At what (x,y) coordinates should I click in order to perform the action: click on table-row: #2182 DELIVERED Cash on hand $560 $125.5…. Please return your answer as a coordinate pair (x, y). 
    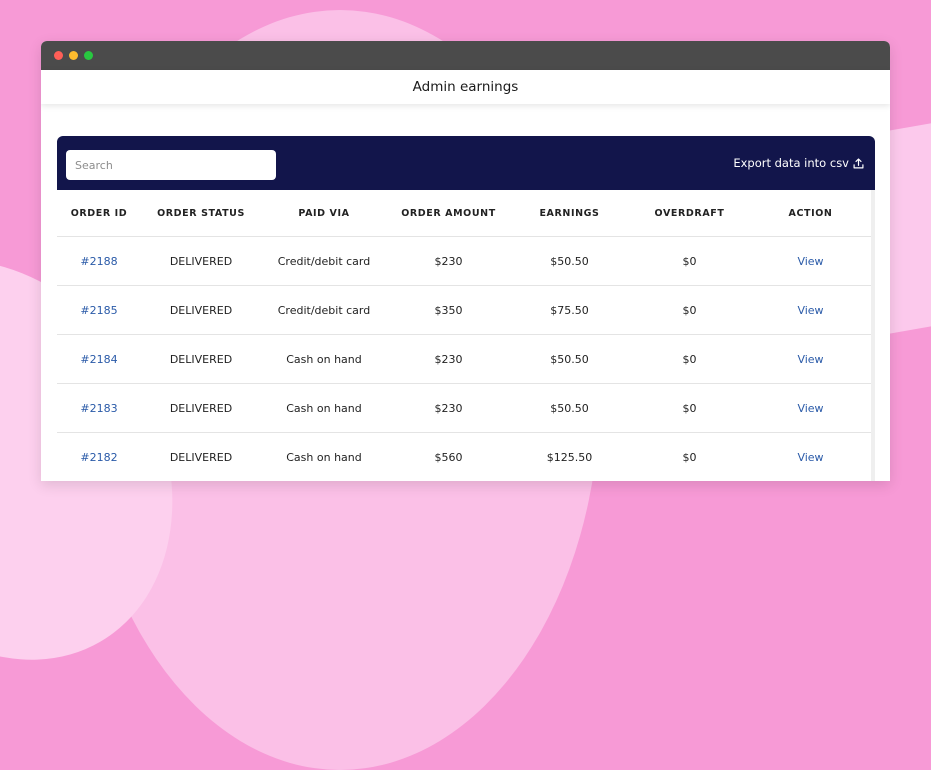
    Looking at the image, I should click on (464, 456).